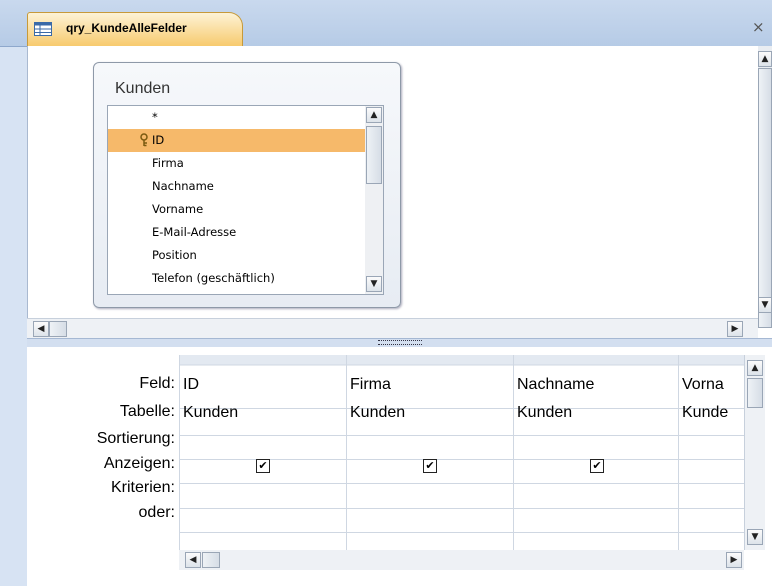  What do you see at coordinates (43, 29) in the screenshot?
I see `query-icon` at bounding box center [43, 29].